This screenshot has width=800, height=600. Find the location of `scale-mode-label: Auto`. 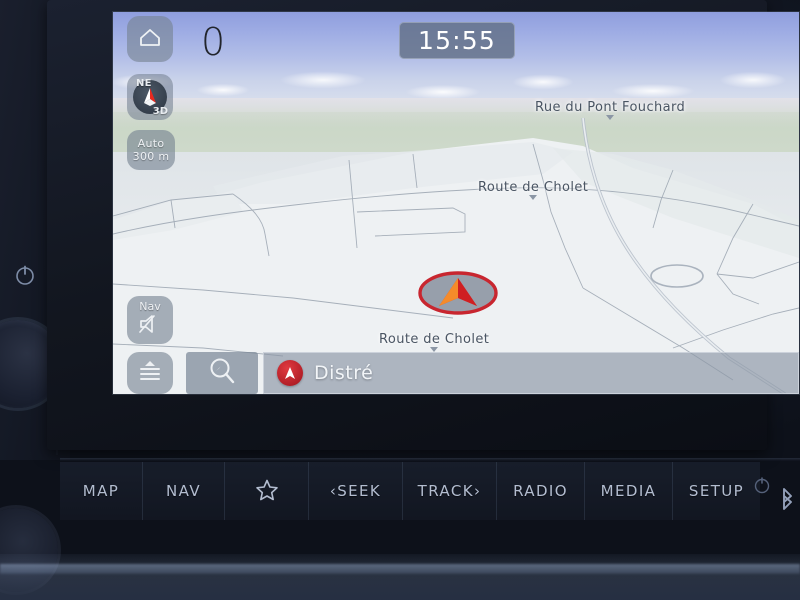

scale-mode-label: Auto is located at coordinates (151, 143).